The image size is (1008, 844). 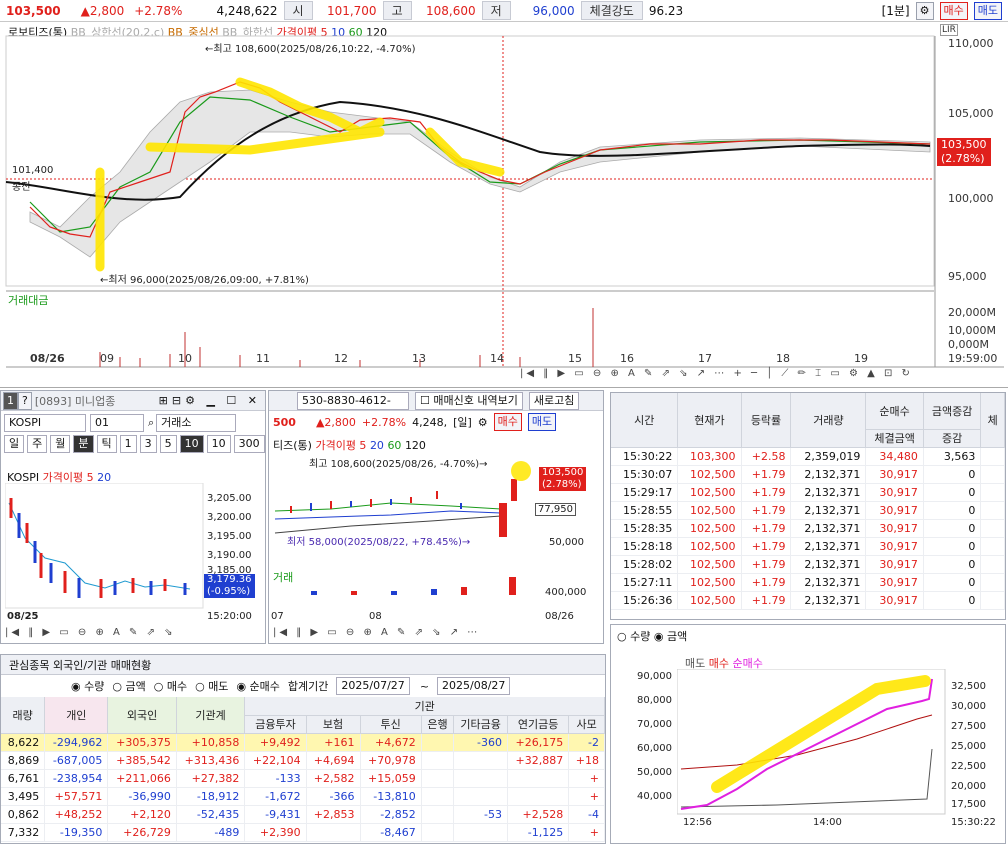 I want to click on inv-radio-sell: ○ 매도, so click(x=211, y=686).